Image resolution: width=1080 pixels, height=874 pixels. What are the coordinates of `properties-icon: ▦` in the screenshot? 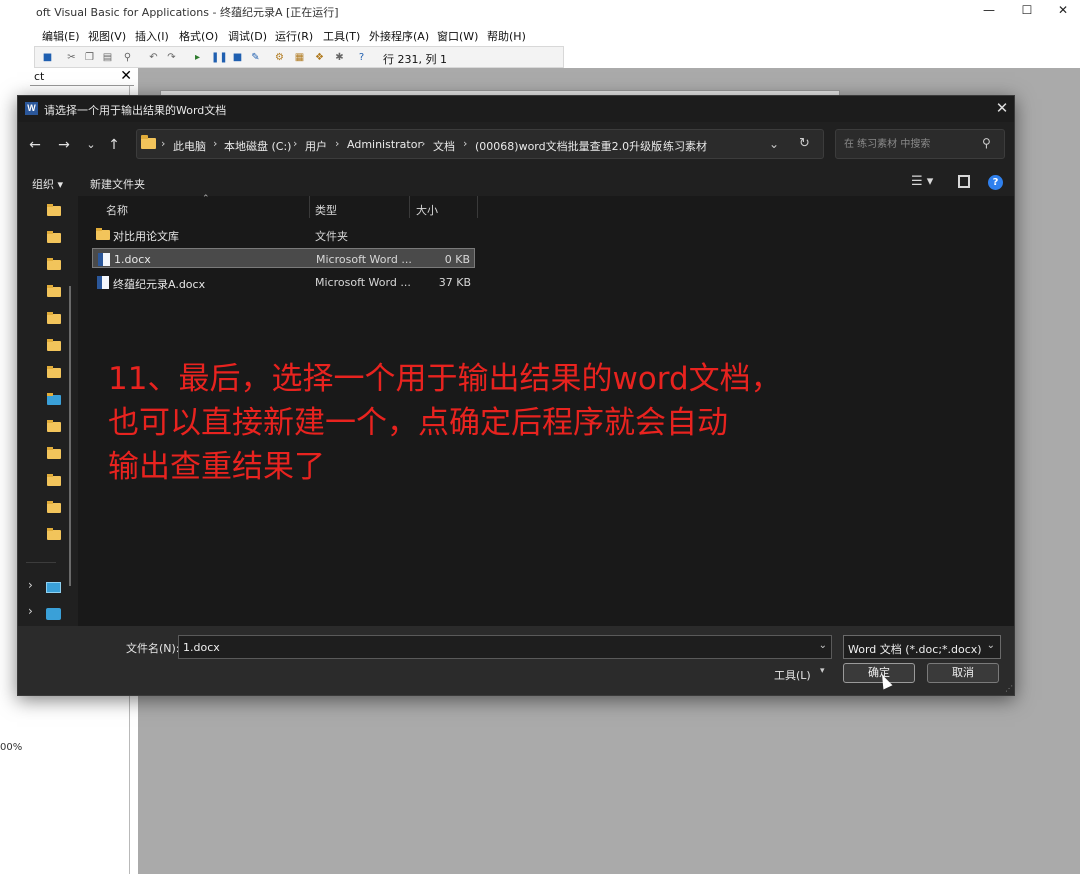 It's located at (299, 57).